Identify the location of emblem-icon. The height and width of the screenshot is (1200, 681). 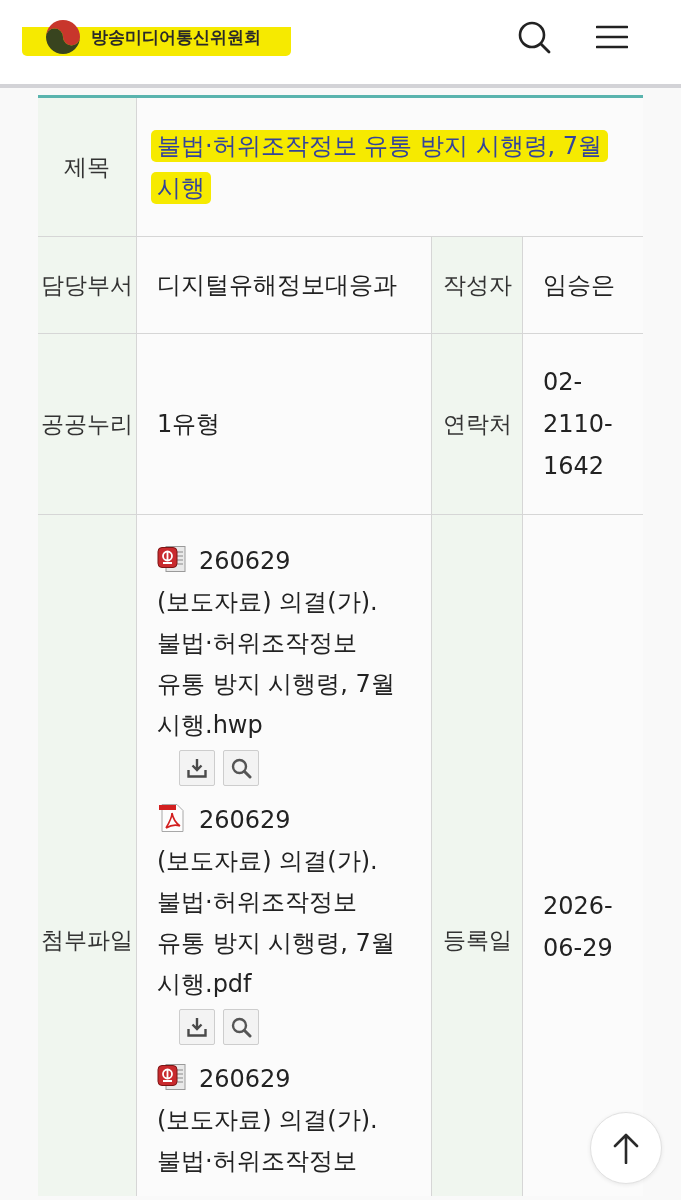
(63, 37).